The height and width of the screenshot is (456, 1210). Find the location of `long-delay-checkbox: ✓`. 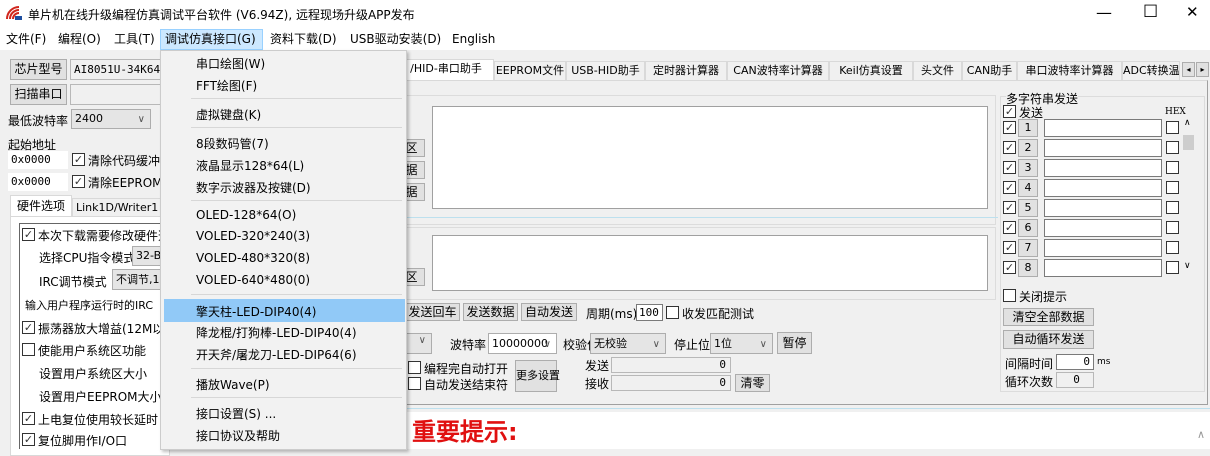

long-delay-checkbox: ✓ is located at coordinates (28, 418).